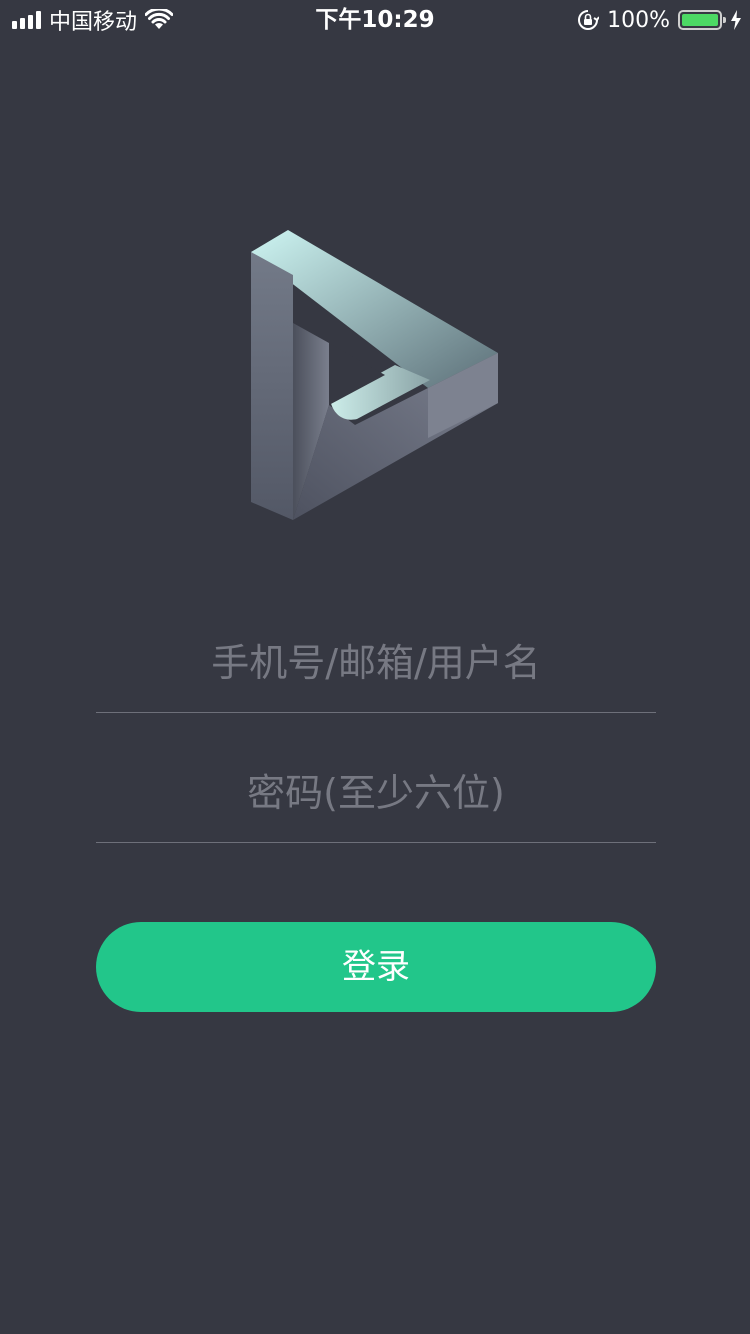 The width and height of the screenshot is (750, 1334). Describe the element at coordinates (375, 20) in the screenshot. I see `status-bar: 中国移动 下午10:29 100%` at that location.